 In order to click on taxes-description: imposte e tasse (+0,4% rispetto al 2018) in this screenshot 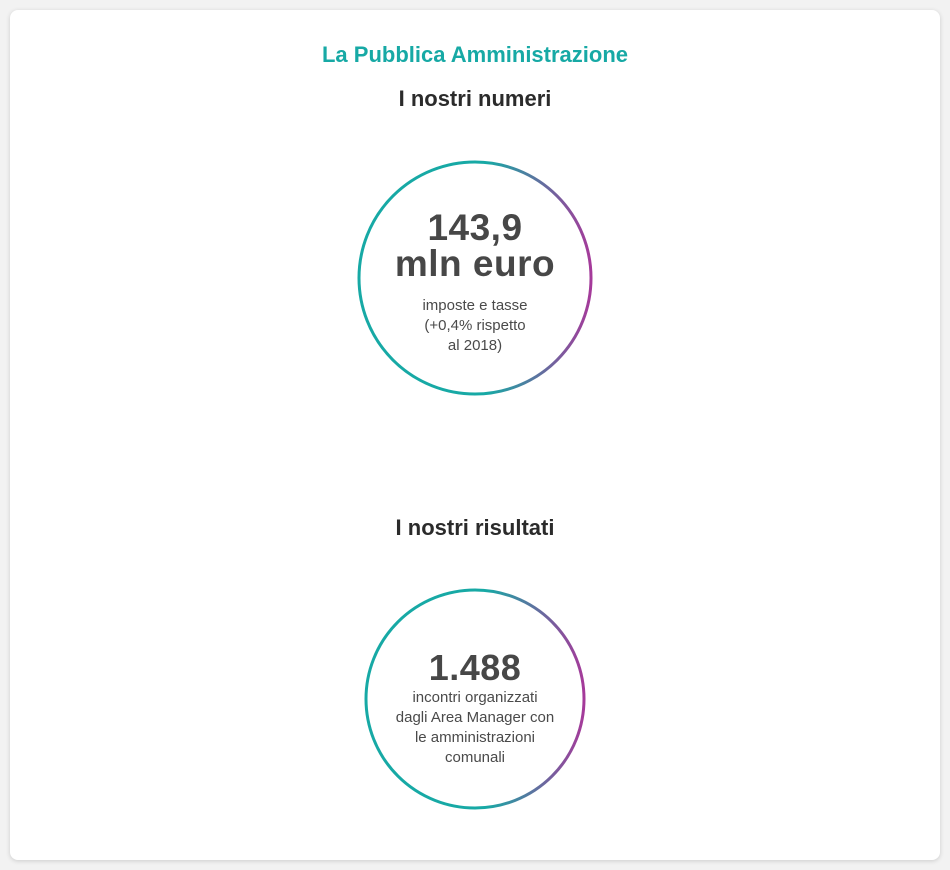, I will do `click(475, 325)`.